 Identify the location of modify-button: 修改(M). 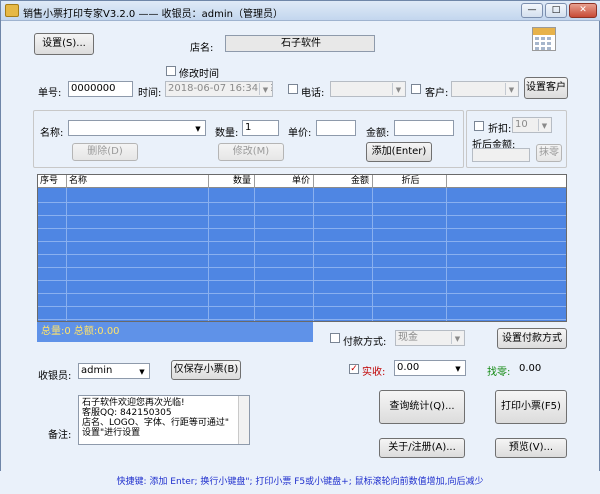
(251, 152).